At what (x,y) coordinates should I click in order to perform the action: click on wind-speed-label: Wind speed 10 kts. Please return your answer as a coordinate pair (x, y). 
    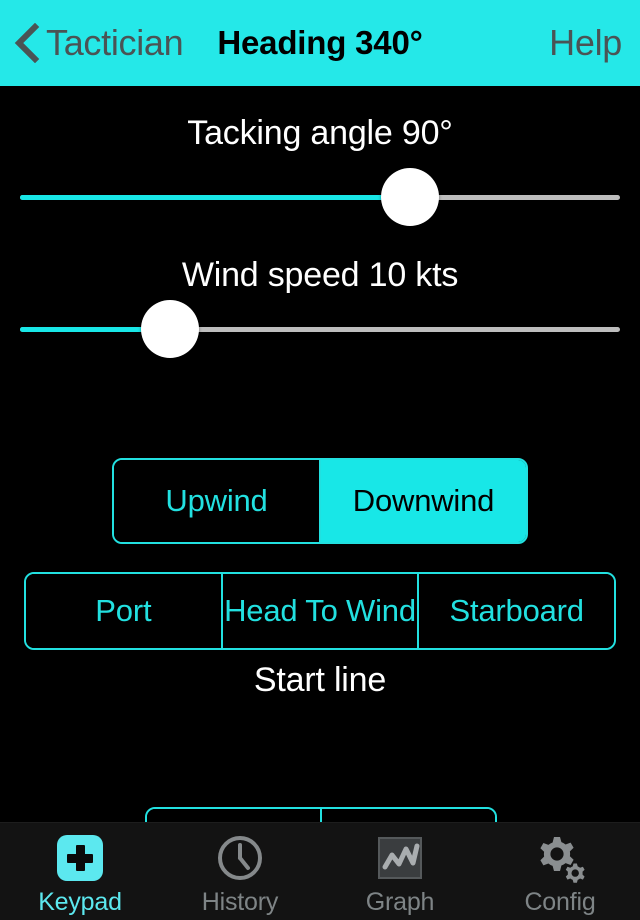
    Looking at the image, I should click on (320, 275).